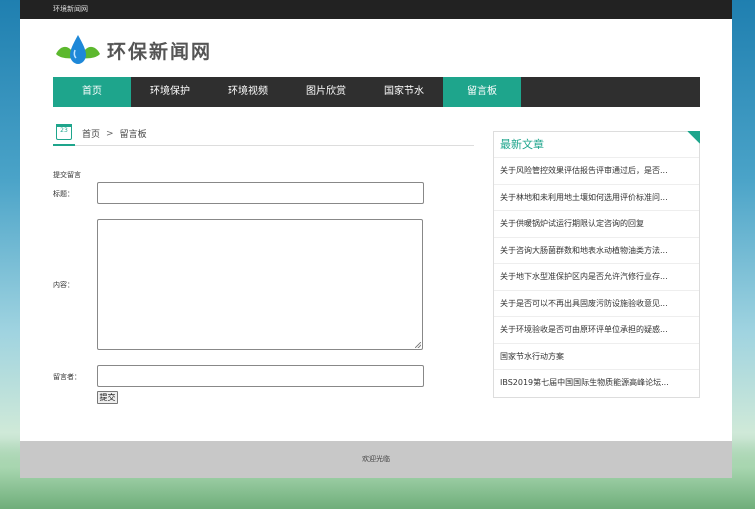 Image resolution: width=755 pixels, height=509 pixels. Describe the element at coordinates (376, 9) in the screenshot. I see `top-bar: 环境新闻网` at that location.